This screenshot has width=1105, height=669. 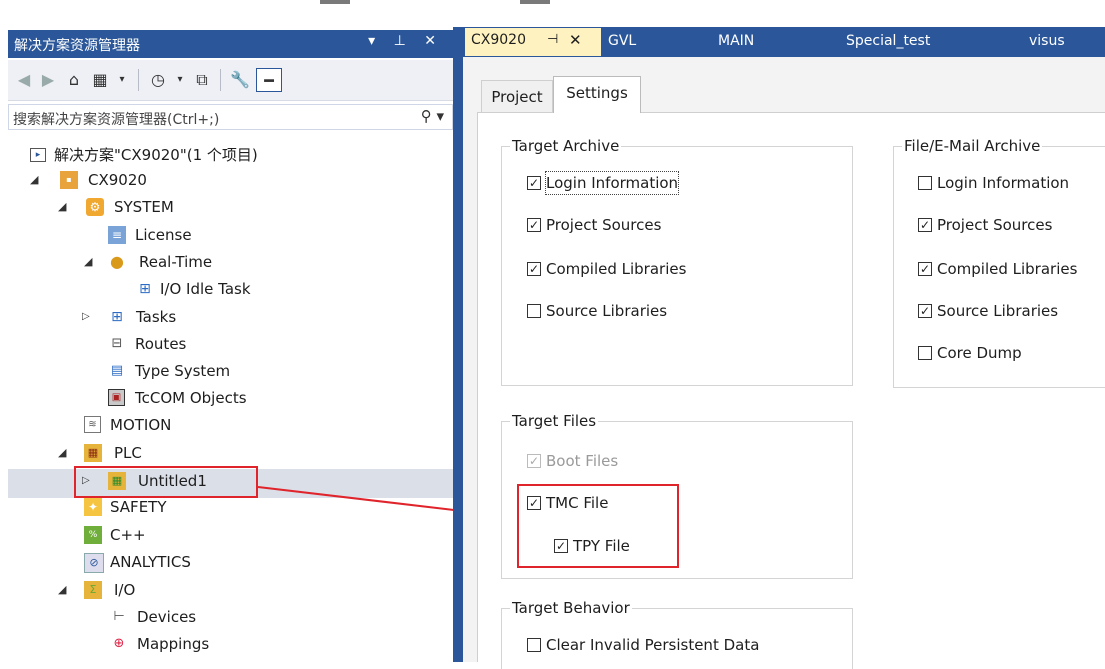 I want to click on subtab-settings: Settings, so click(x=597, y=94).